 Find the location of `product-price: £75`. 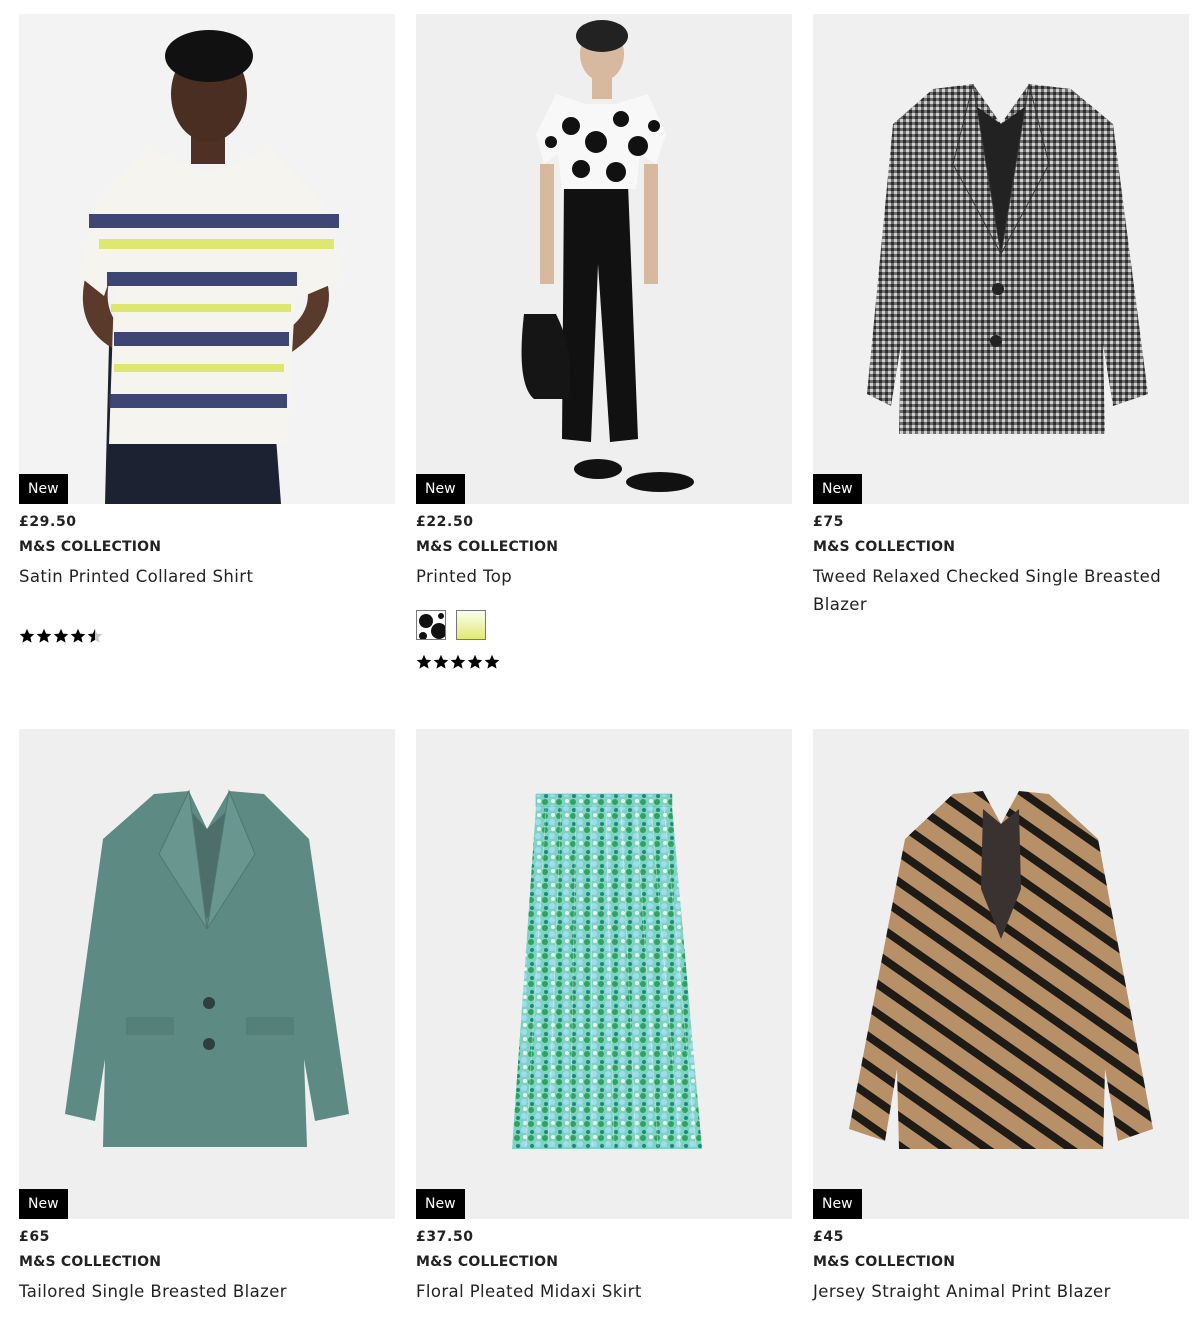

product-price: £75 is located at coordinates (829, 522).